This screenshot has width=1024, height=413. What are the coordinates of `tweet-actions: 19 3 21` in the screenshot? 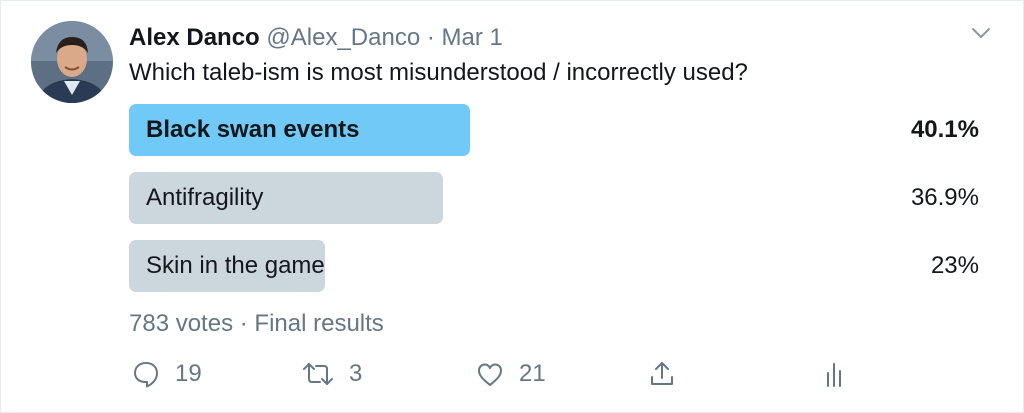 It's located at (499, 374).